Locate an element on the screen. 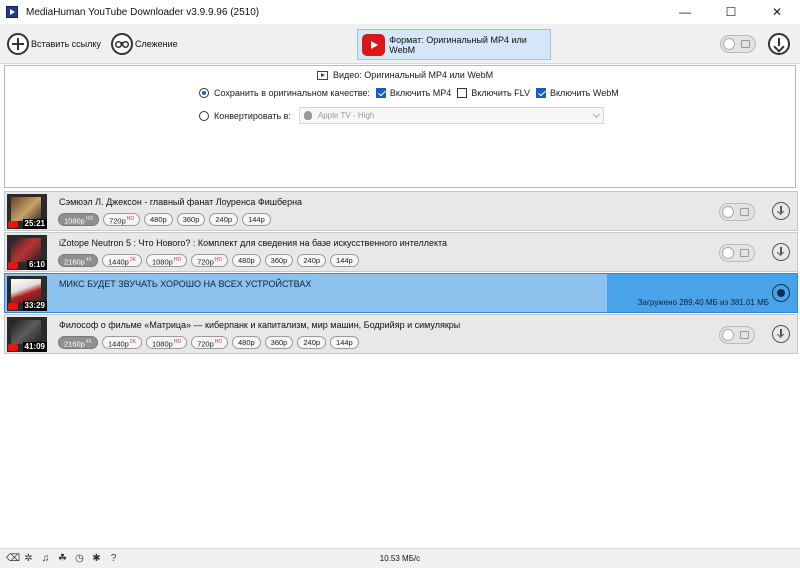  maximize-button: ☐ is located at coordinates (731, 12).